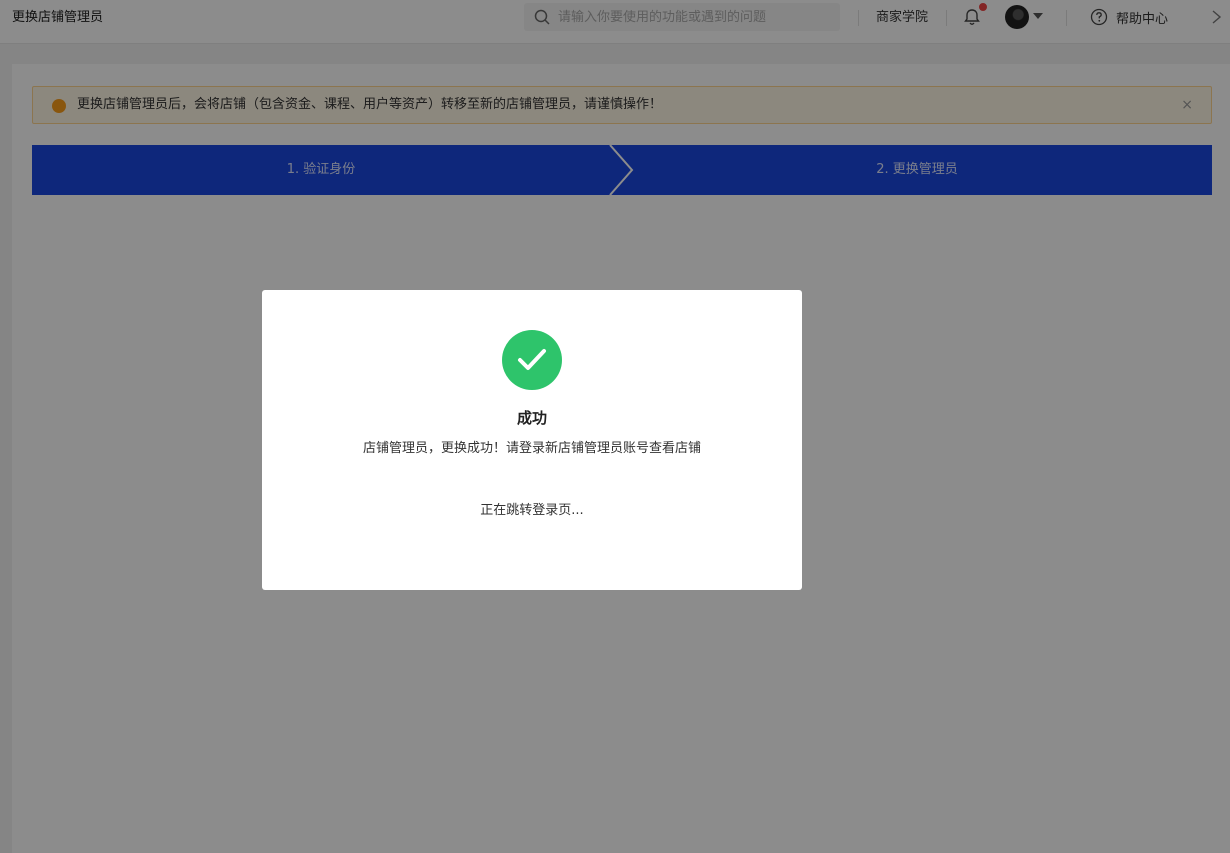 The width and height of the screenshot is (1230, 853). Describe the element at coordinates (531, 418) in the screenshot. I see `dialog-title: 成功` at that location.